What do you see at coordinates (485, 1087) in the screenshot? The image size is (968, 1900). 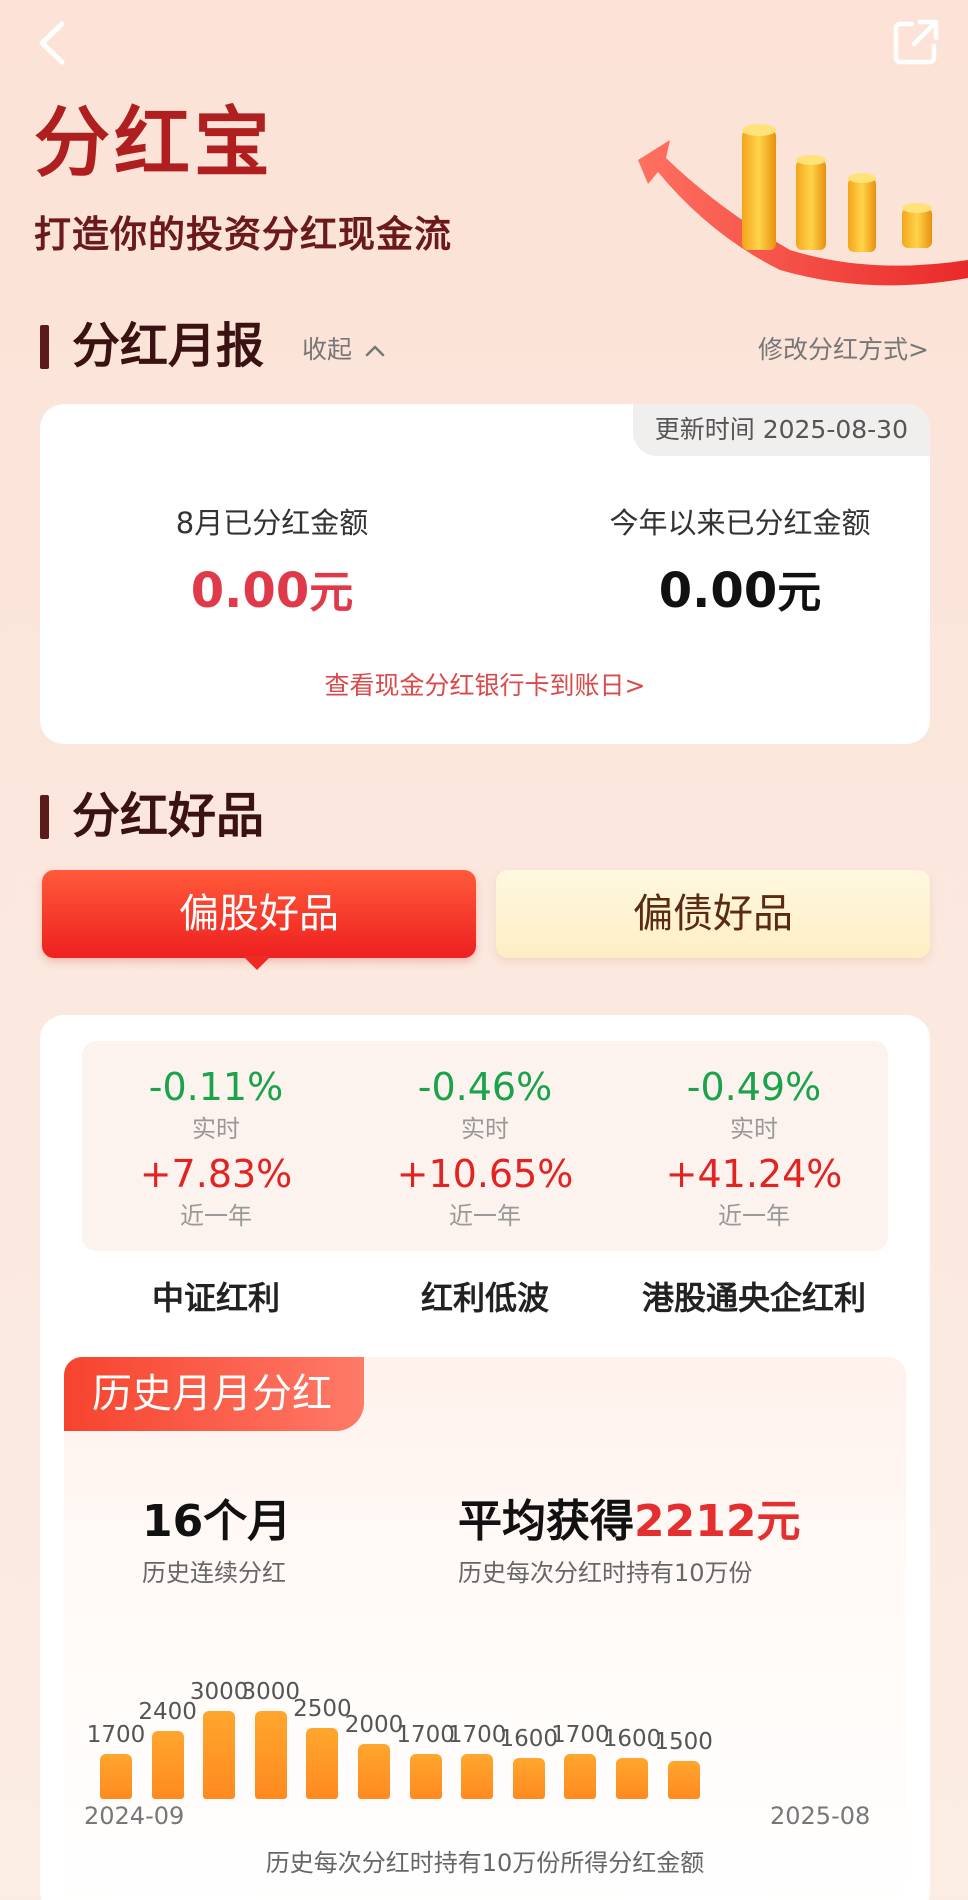 I see `realtime-change: -0.46%` at bounding box center [485, 1087].